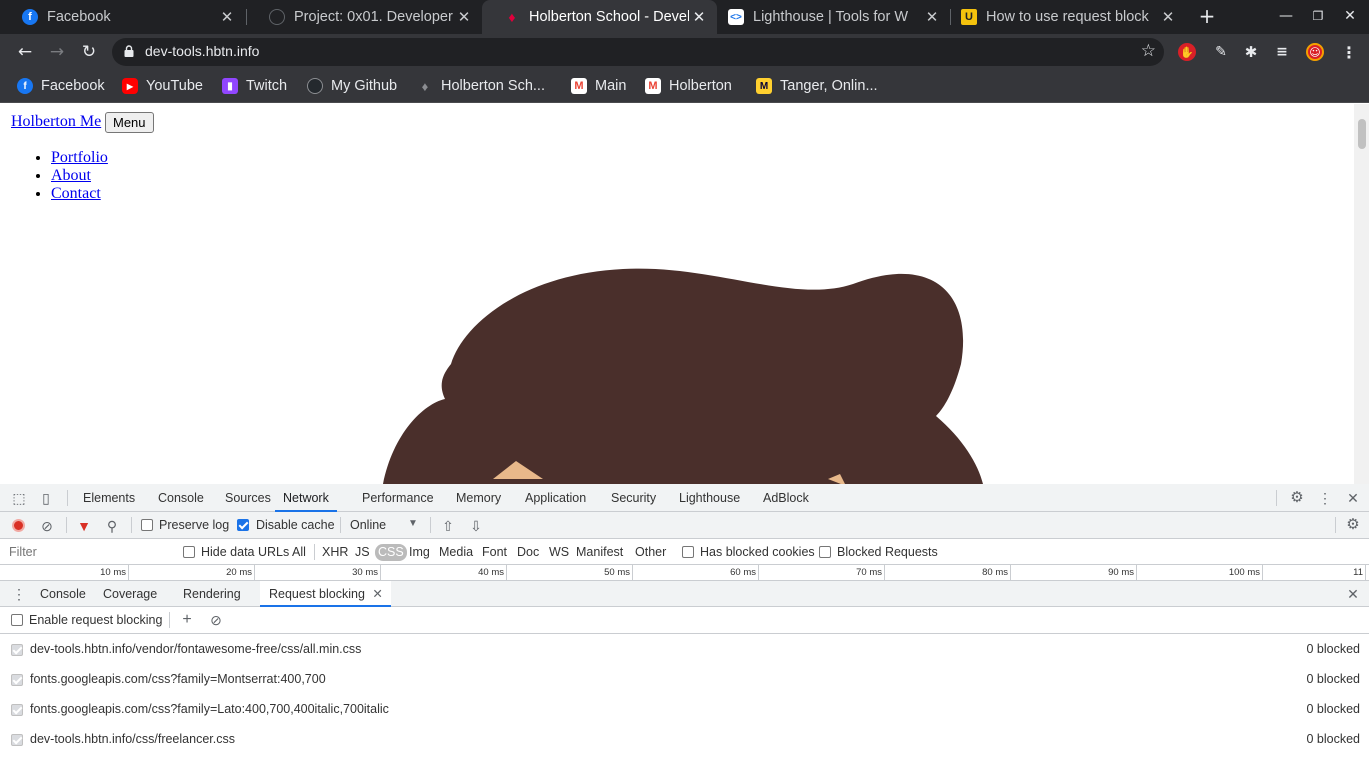 The height and width of the screenshot is (768, 1369). Describe the element at coordinates (1297, 498) in the screenshot. I see `settings-gear-icon: ⚙` at that location.